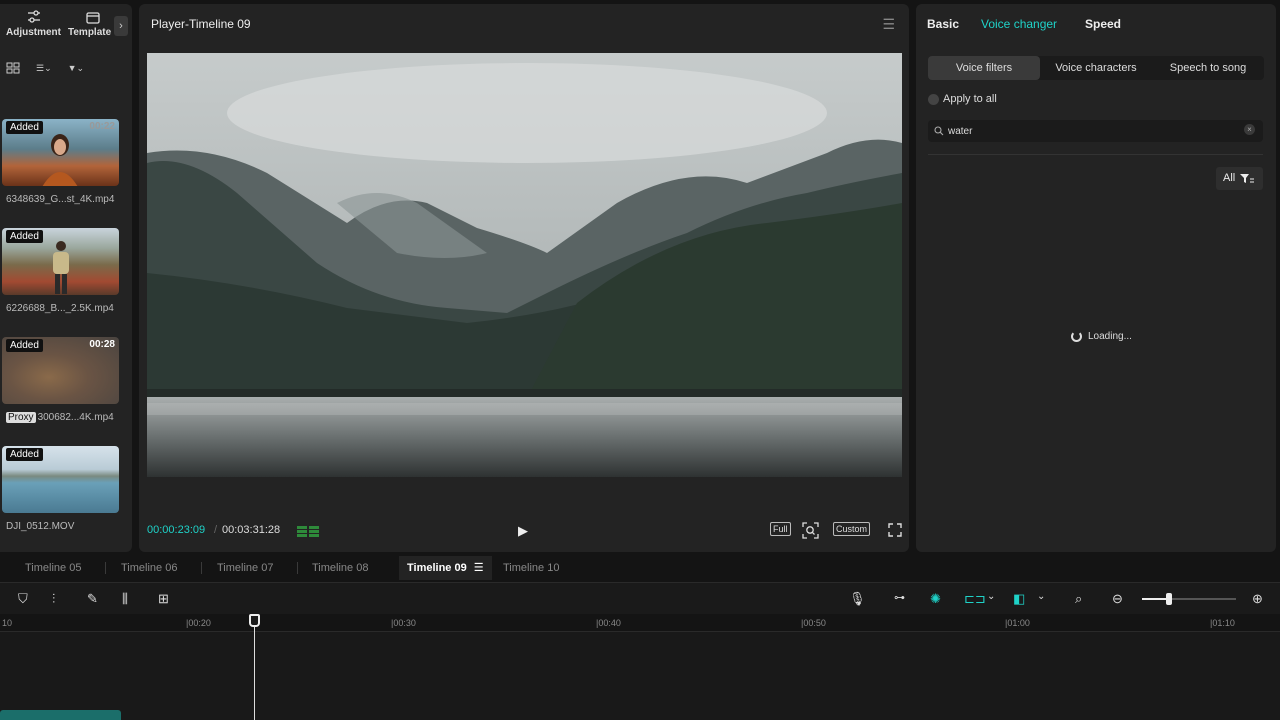  What do you see at coordinates (975, 599) in the screenshot?
I see `linkage-icon: ⊏⊐` at bounding box center [975, 599].